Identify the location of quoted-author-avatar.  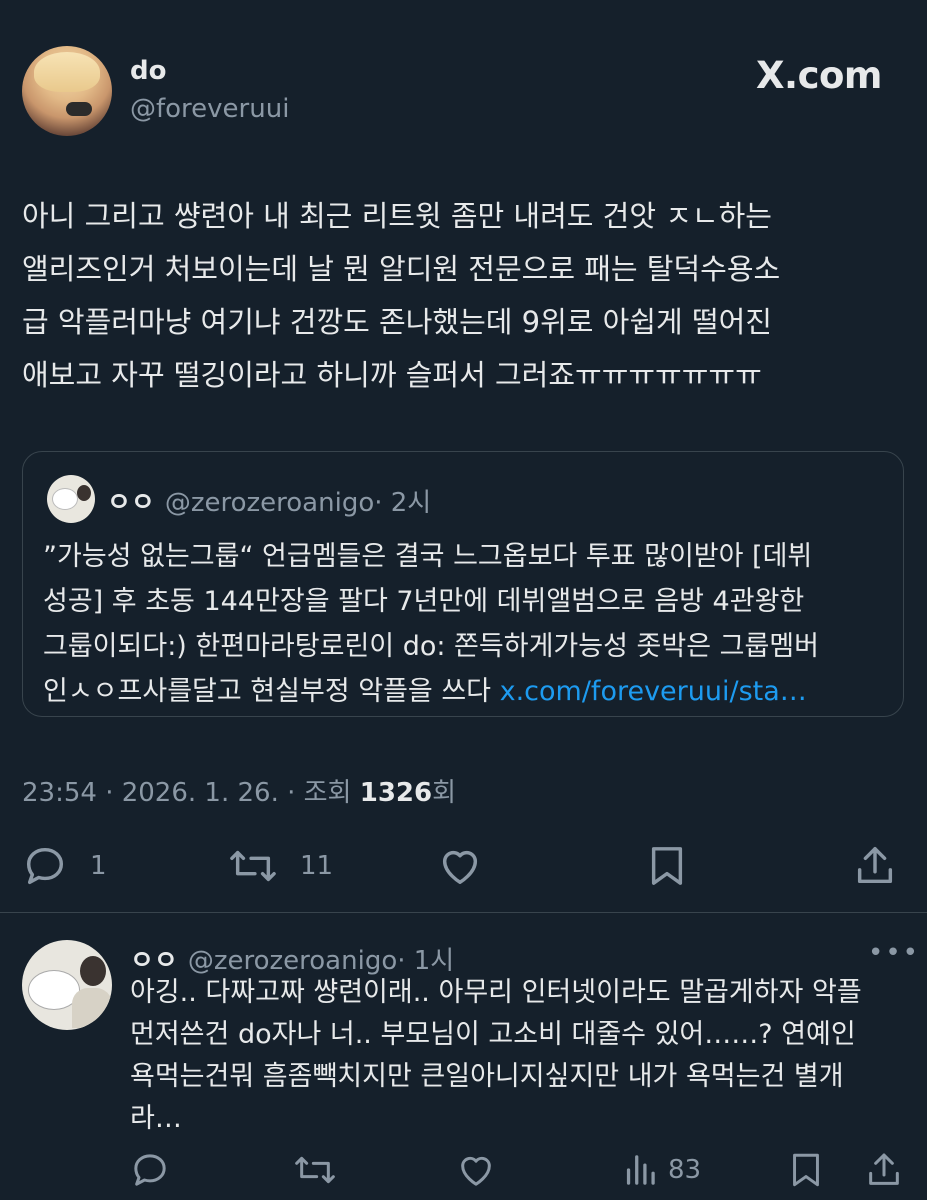
(71, 499).